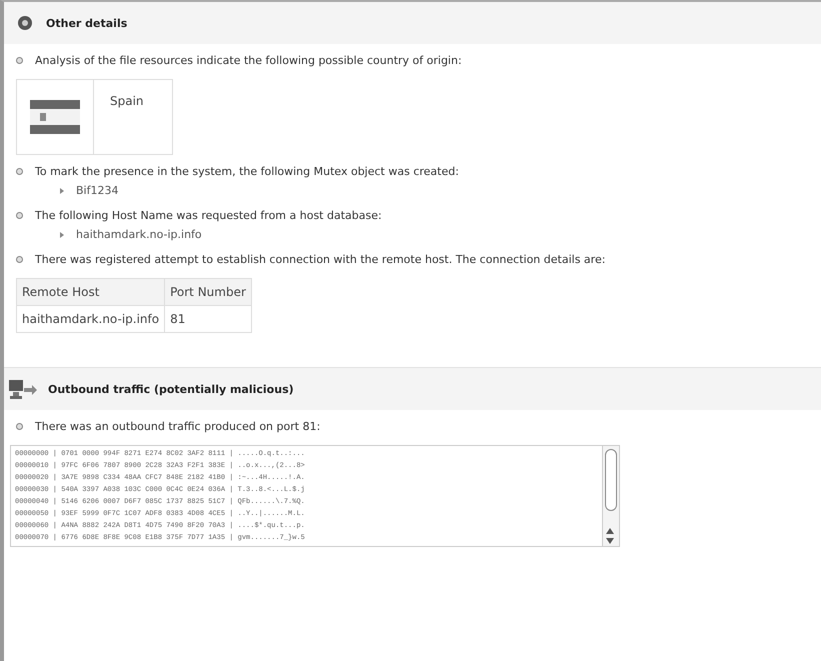  I want to click on table-cell: haithamdark.no-ip.info, so click(90, 319).